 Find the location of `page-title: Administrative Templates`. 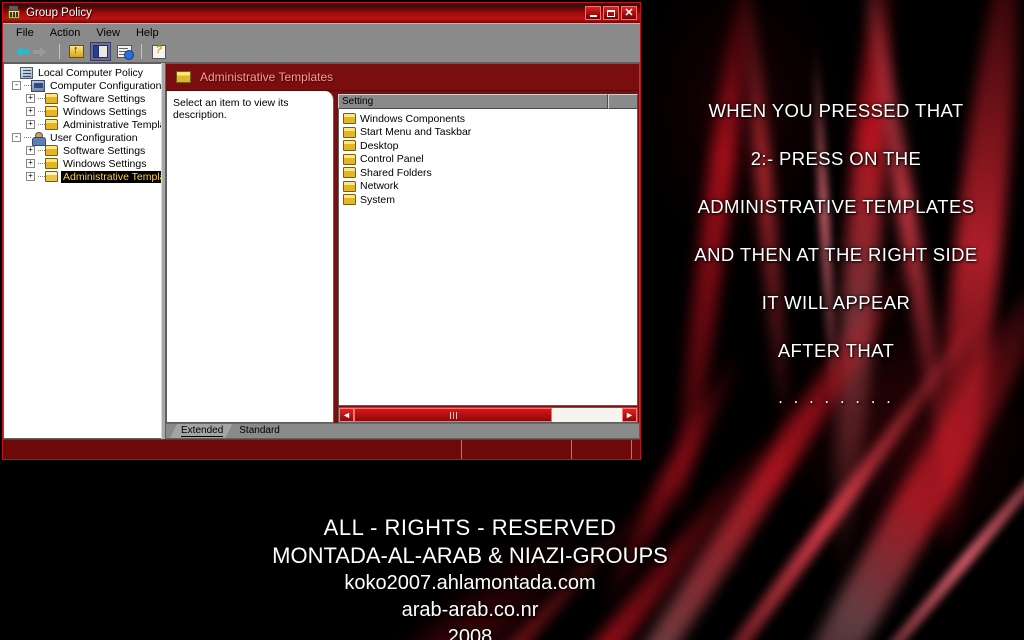

page-title: Administrative Templates is located at coordinates (267, 77).